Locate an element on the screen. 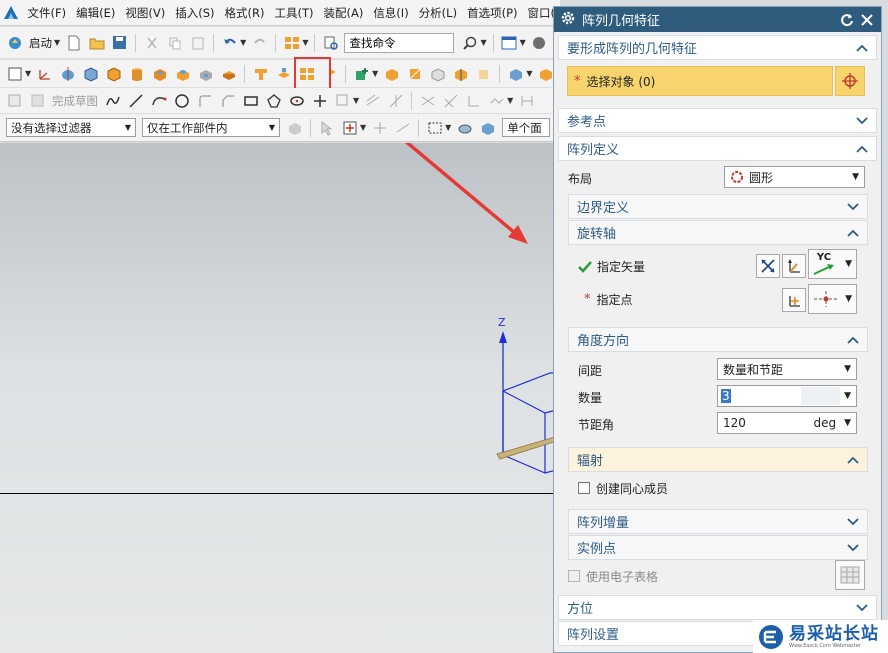  boundary-definition-header: 边界定义 is located at coordinates (718, 206).